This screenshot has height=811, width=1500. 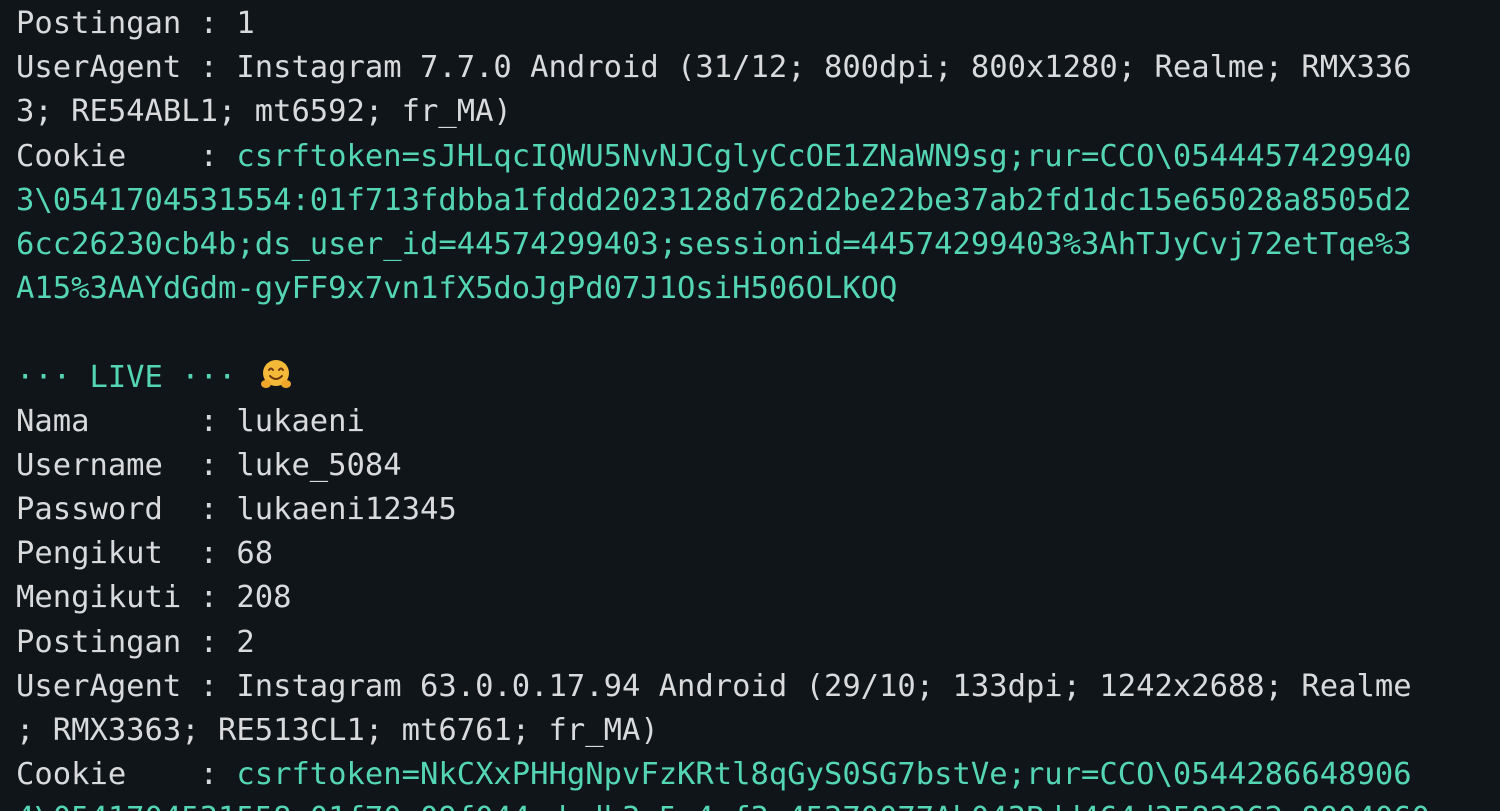 I want to click on live-label: LIVE, so click(x=126, y=377).